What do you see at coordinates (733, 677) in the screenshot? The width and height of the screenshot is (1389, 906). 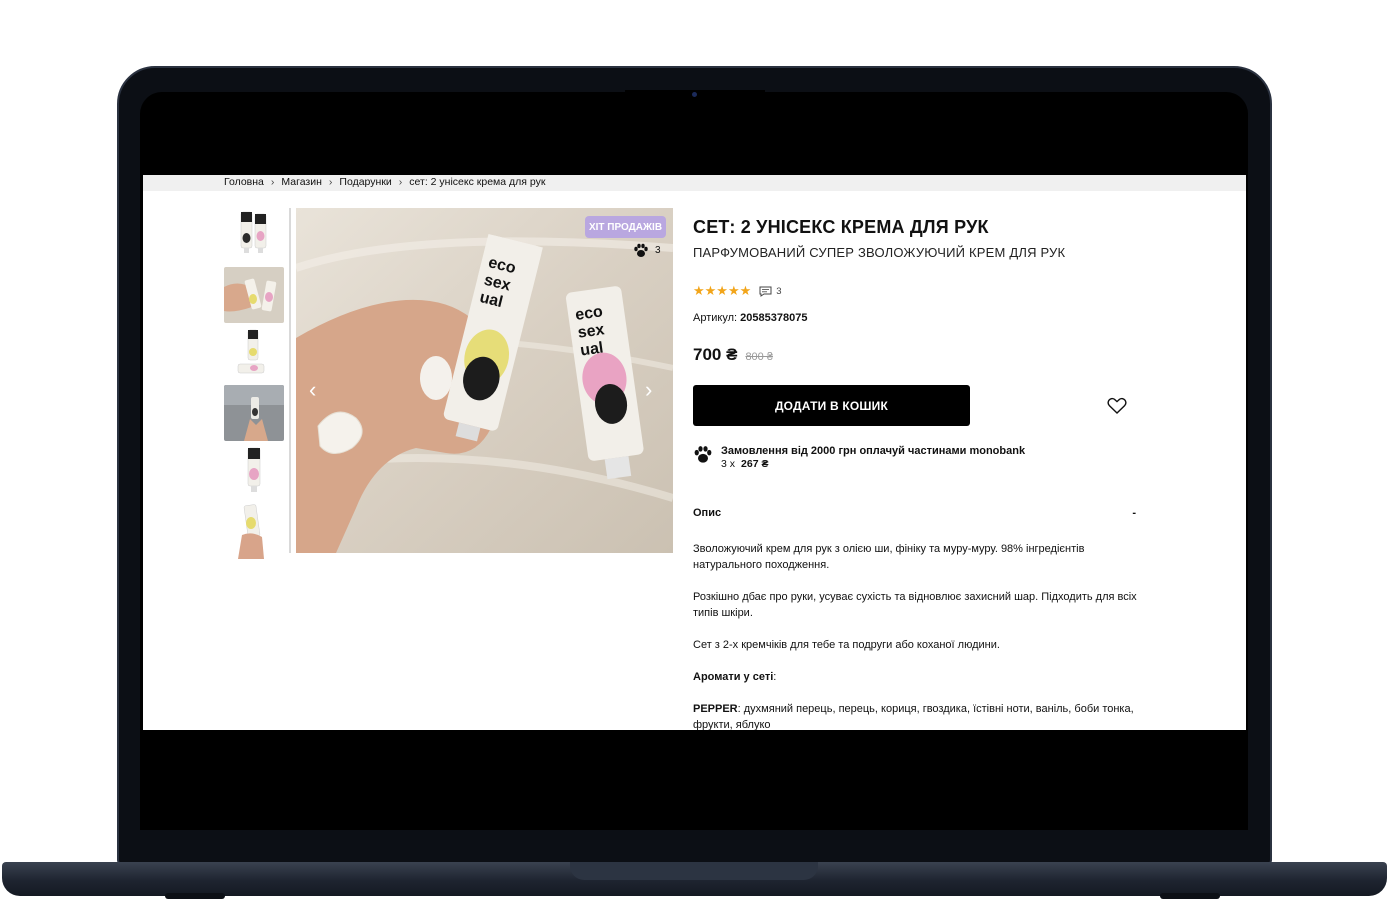 I see `aromas-label: Аромати у сеті` at bounding box center [733, 677].